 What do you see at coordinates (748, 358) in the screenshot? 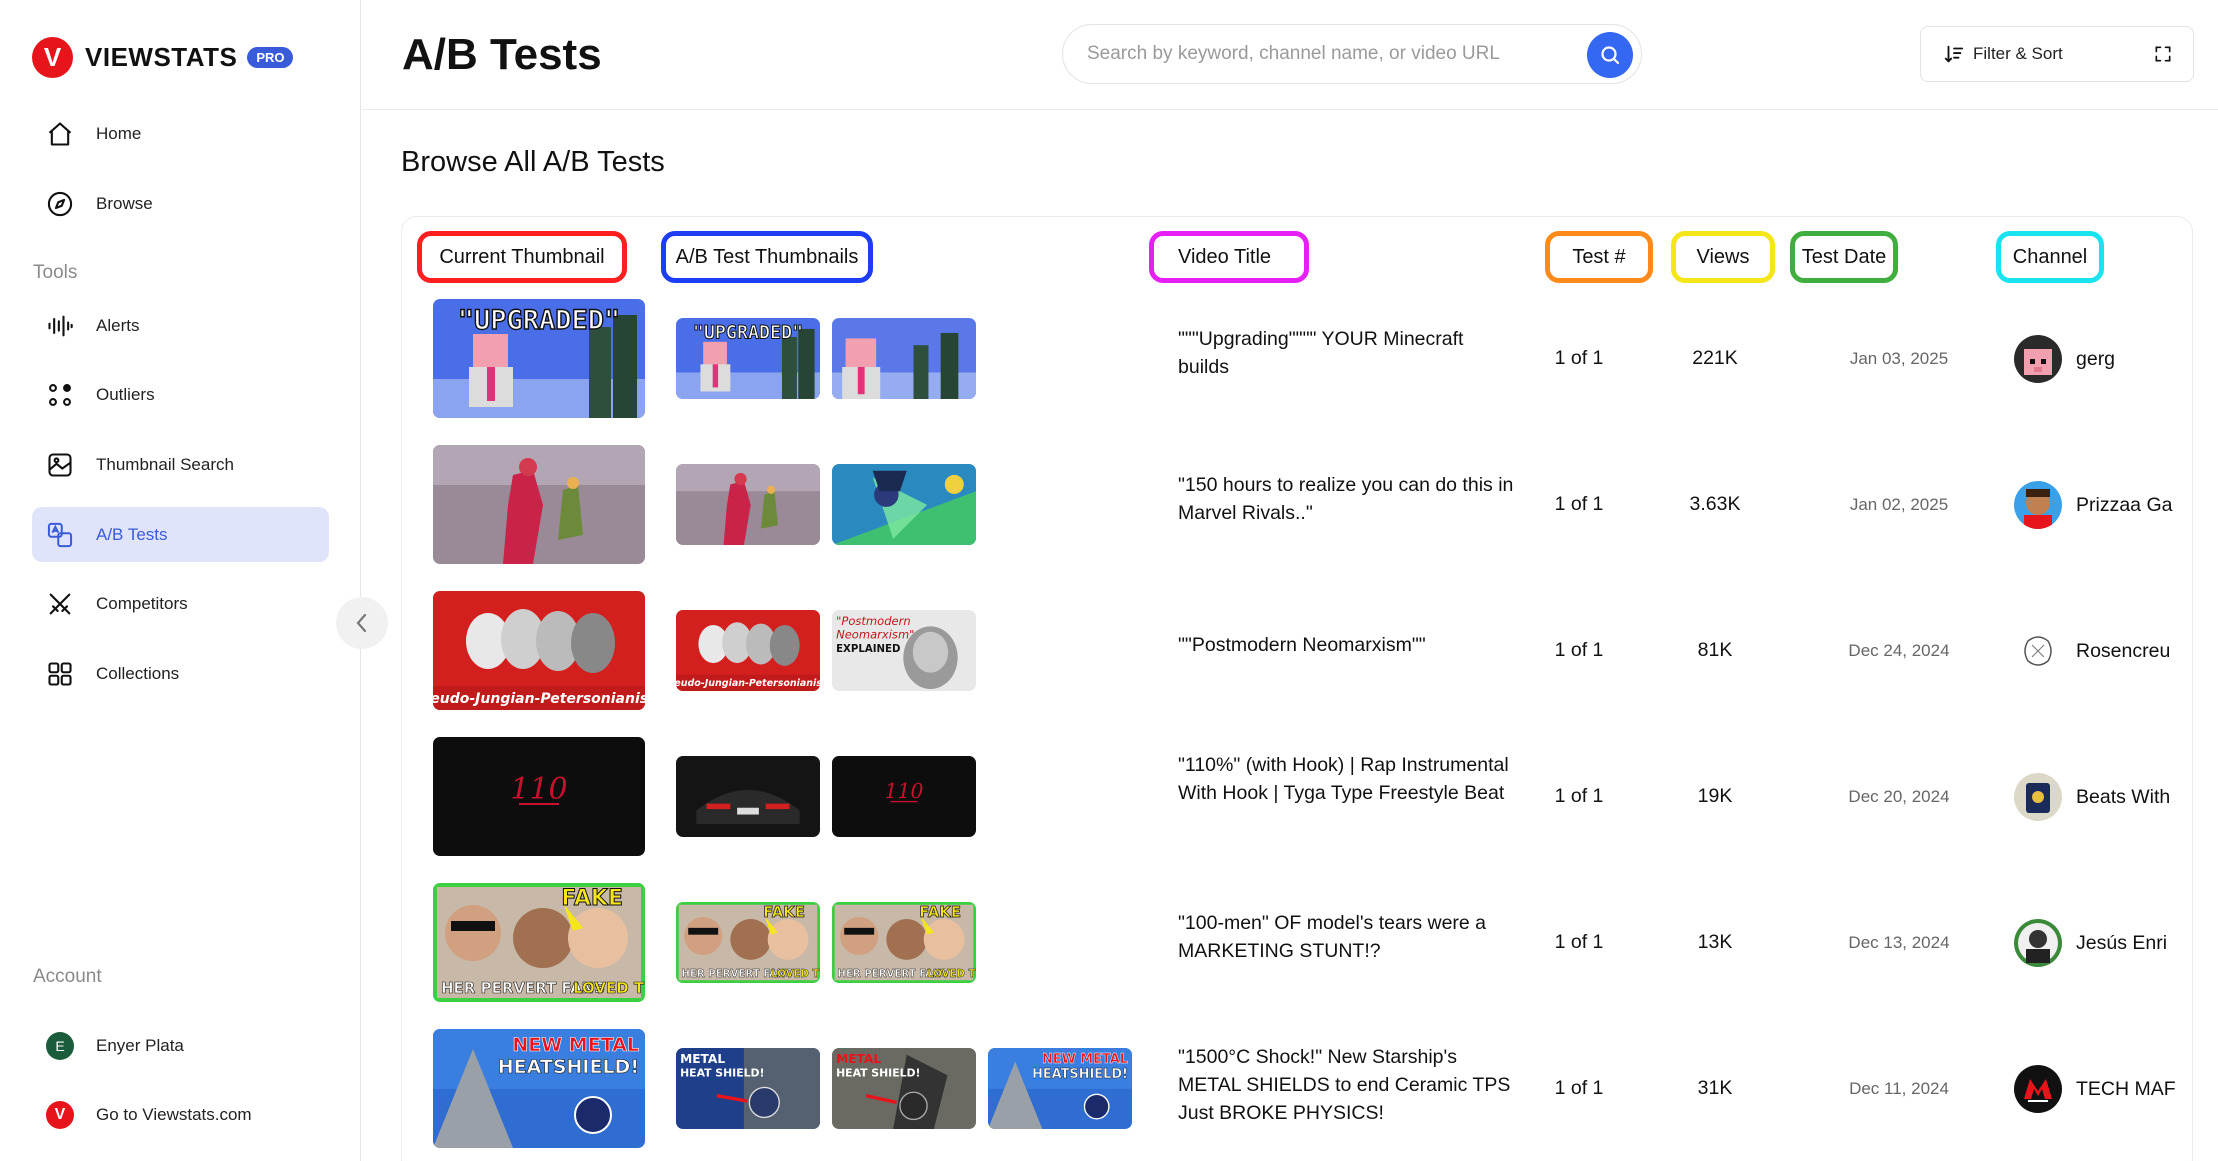
I see `ab-test-thumbnail: "UPGRADED"` at bounding box center [748, 358].